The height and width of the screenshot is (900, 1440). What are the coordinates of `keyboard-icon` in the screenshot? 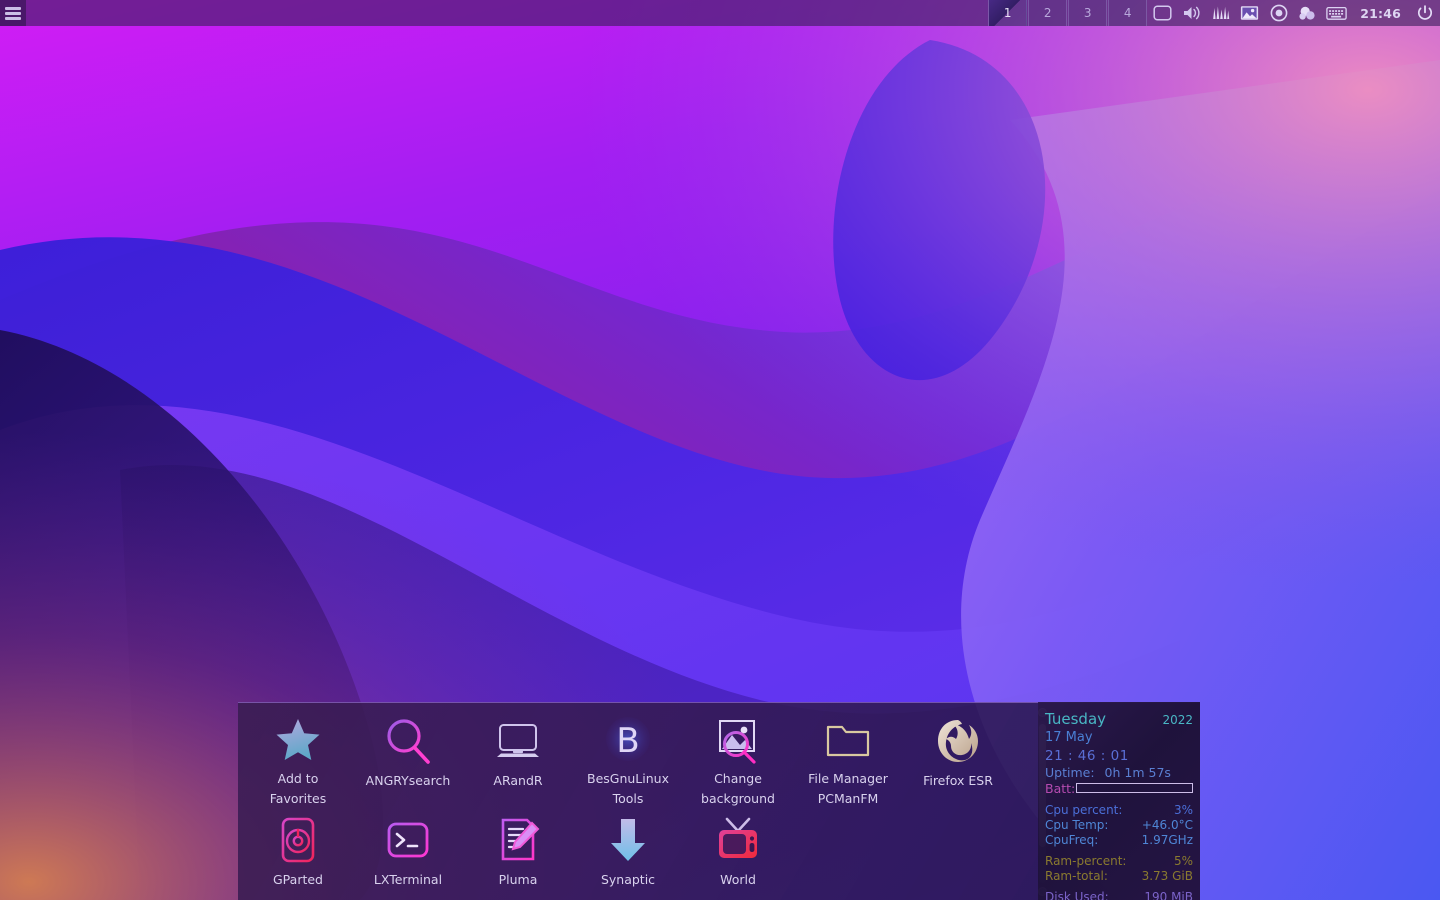 It's located at (1336, 13).